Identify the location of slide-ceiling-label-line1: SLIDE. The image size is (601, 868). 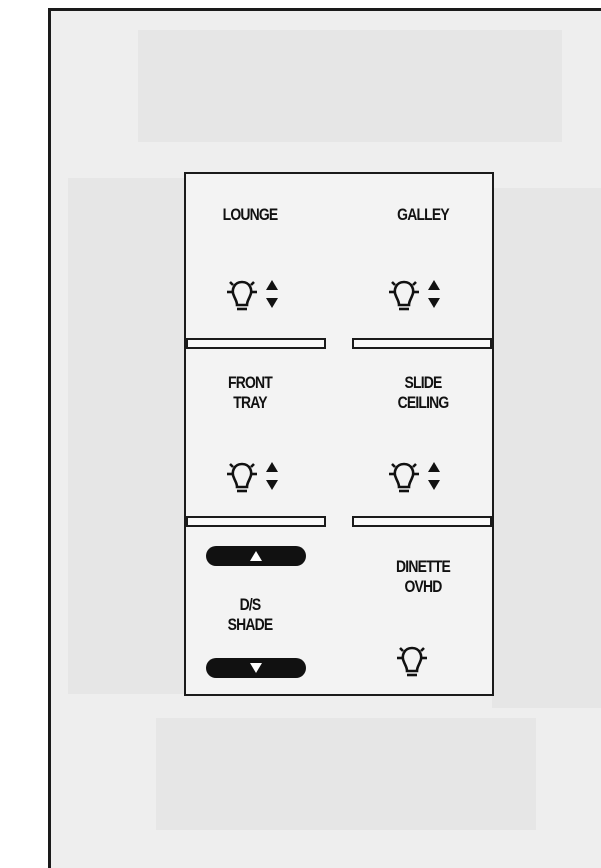
(423, 382).